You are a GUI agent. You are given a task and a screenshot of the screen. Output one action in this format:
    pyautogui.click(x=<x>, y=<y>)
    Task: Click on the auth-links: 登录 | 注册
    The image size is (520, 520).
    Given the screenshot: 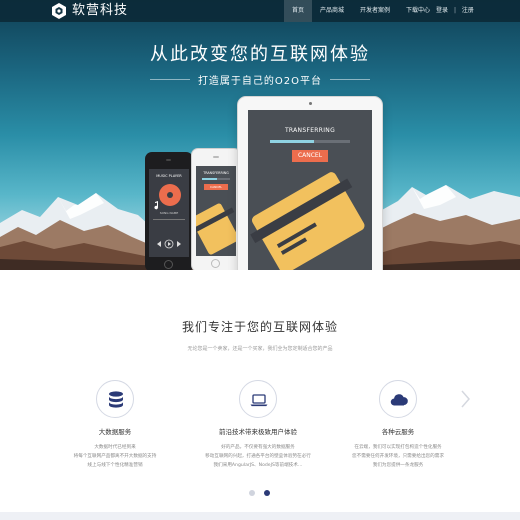 What is the action you would take?
    pyautogui.click(x=455, y=11)
    